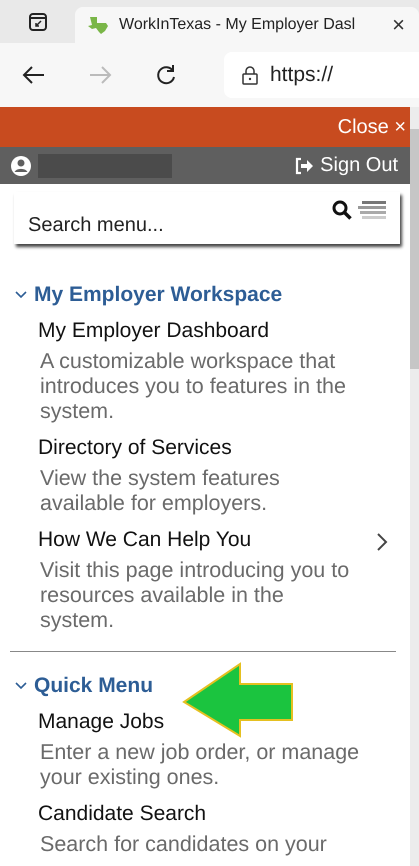 This screenshot has height=866, width=419. What do you see at coordinates (302, 75) in the screenshot?
I see `url-text: https://` at bounding box center [302, 75].